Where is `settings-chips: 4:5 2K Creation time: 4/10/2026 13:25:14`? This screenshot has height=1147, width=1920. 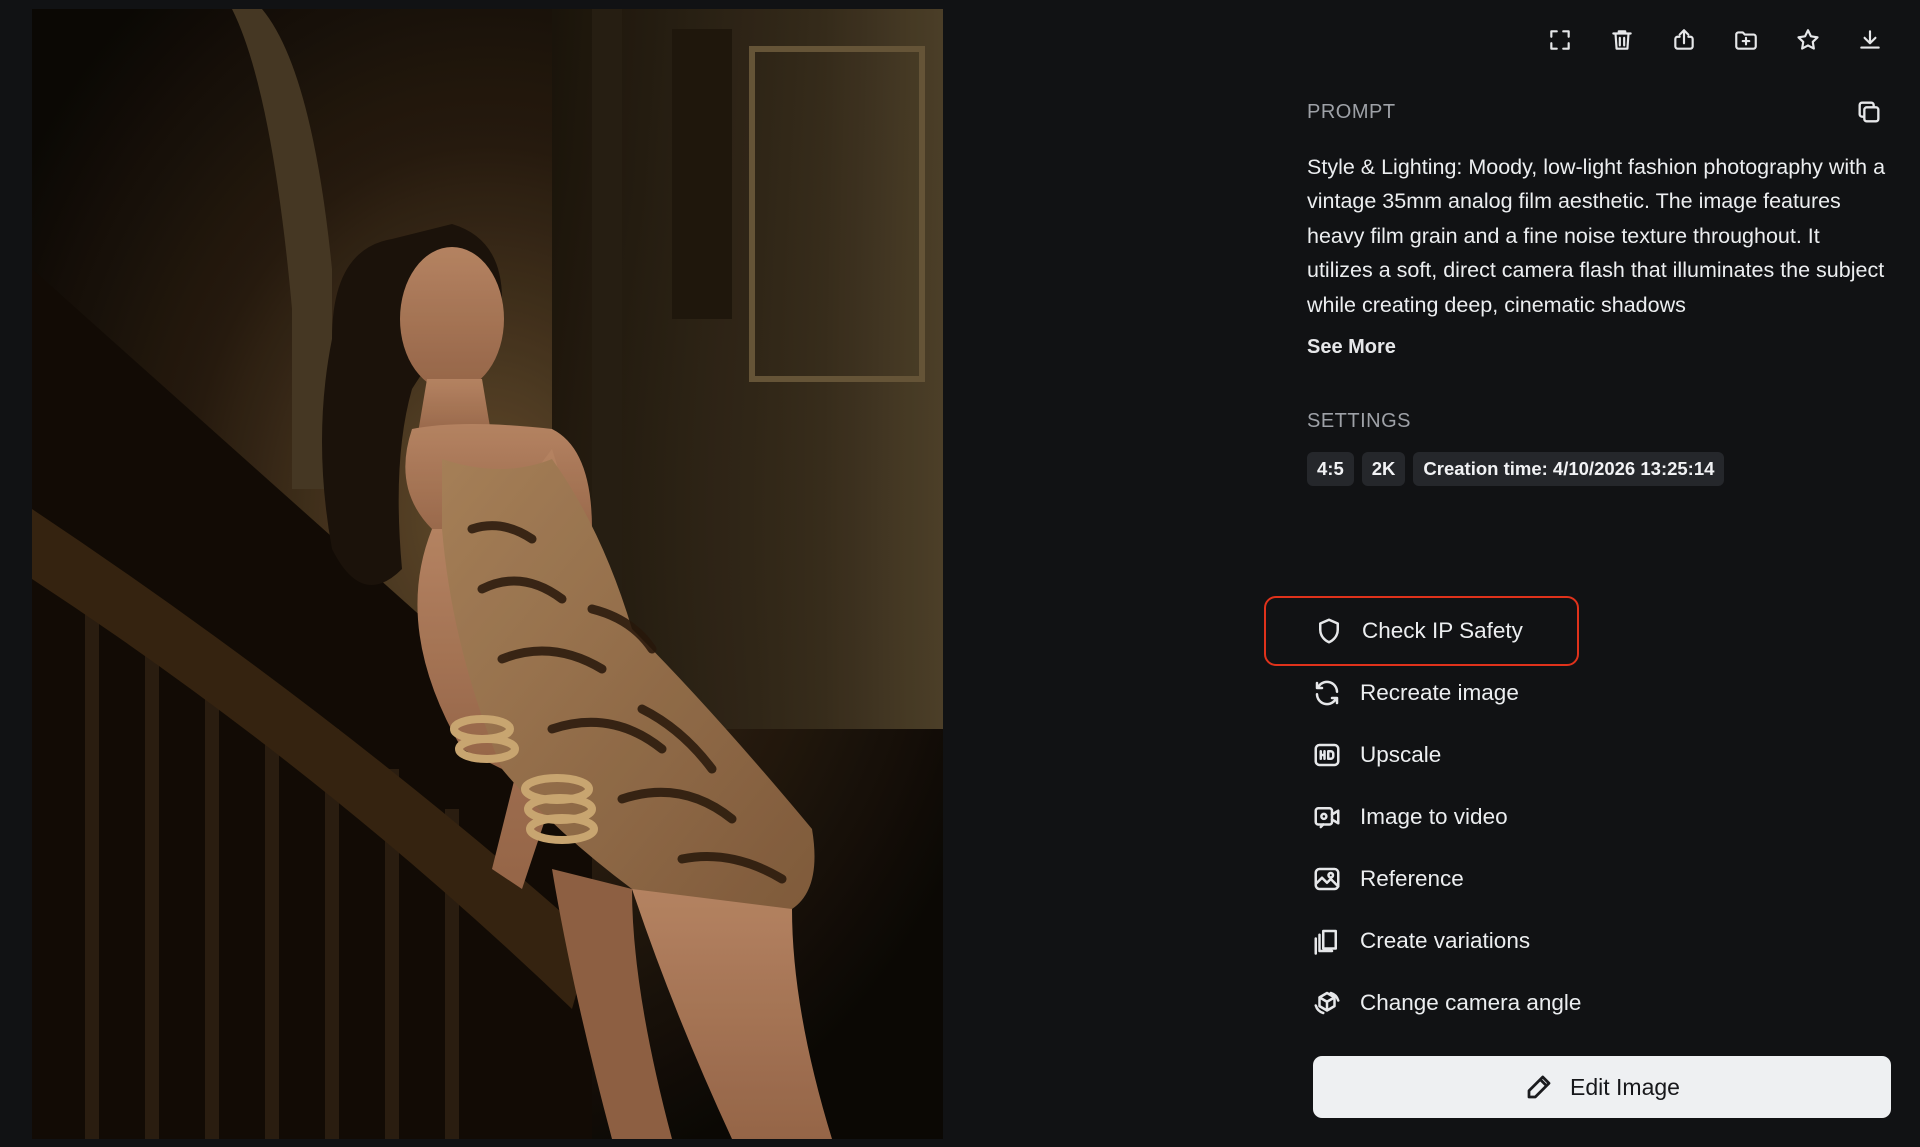
settings-chips: 4:5 2K Creation time: 4/10/2026 13:25:14 is located at coordinates (1516, 469).